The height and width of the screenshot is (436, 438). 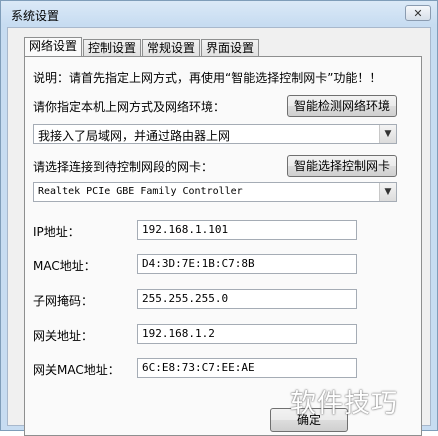 What do you see at coordinates (247, 334) in the screenshot?
I see `gateway-address-field: 192.168.1.2` at bounding box center [247, 334].